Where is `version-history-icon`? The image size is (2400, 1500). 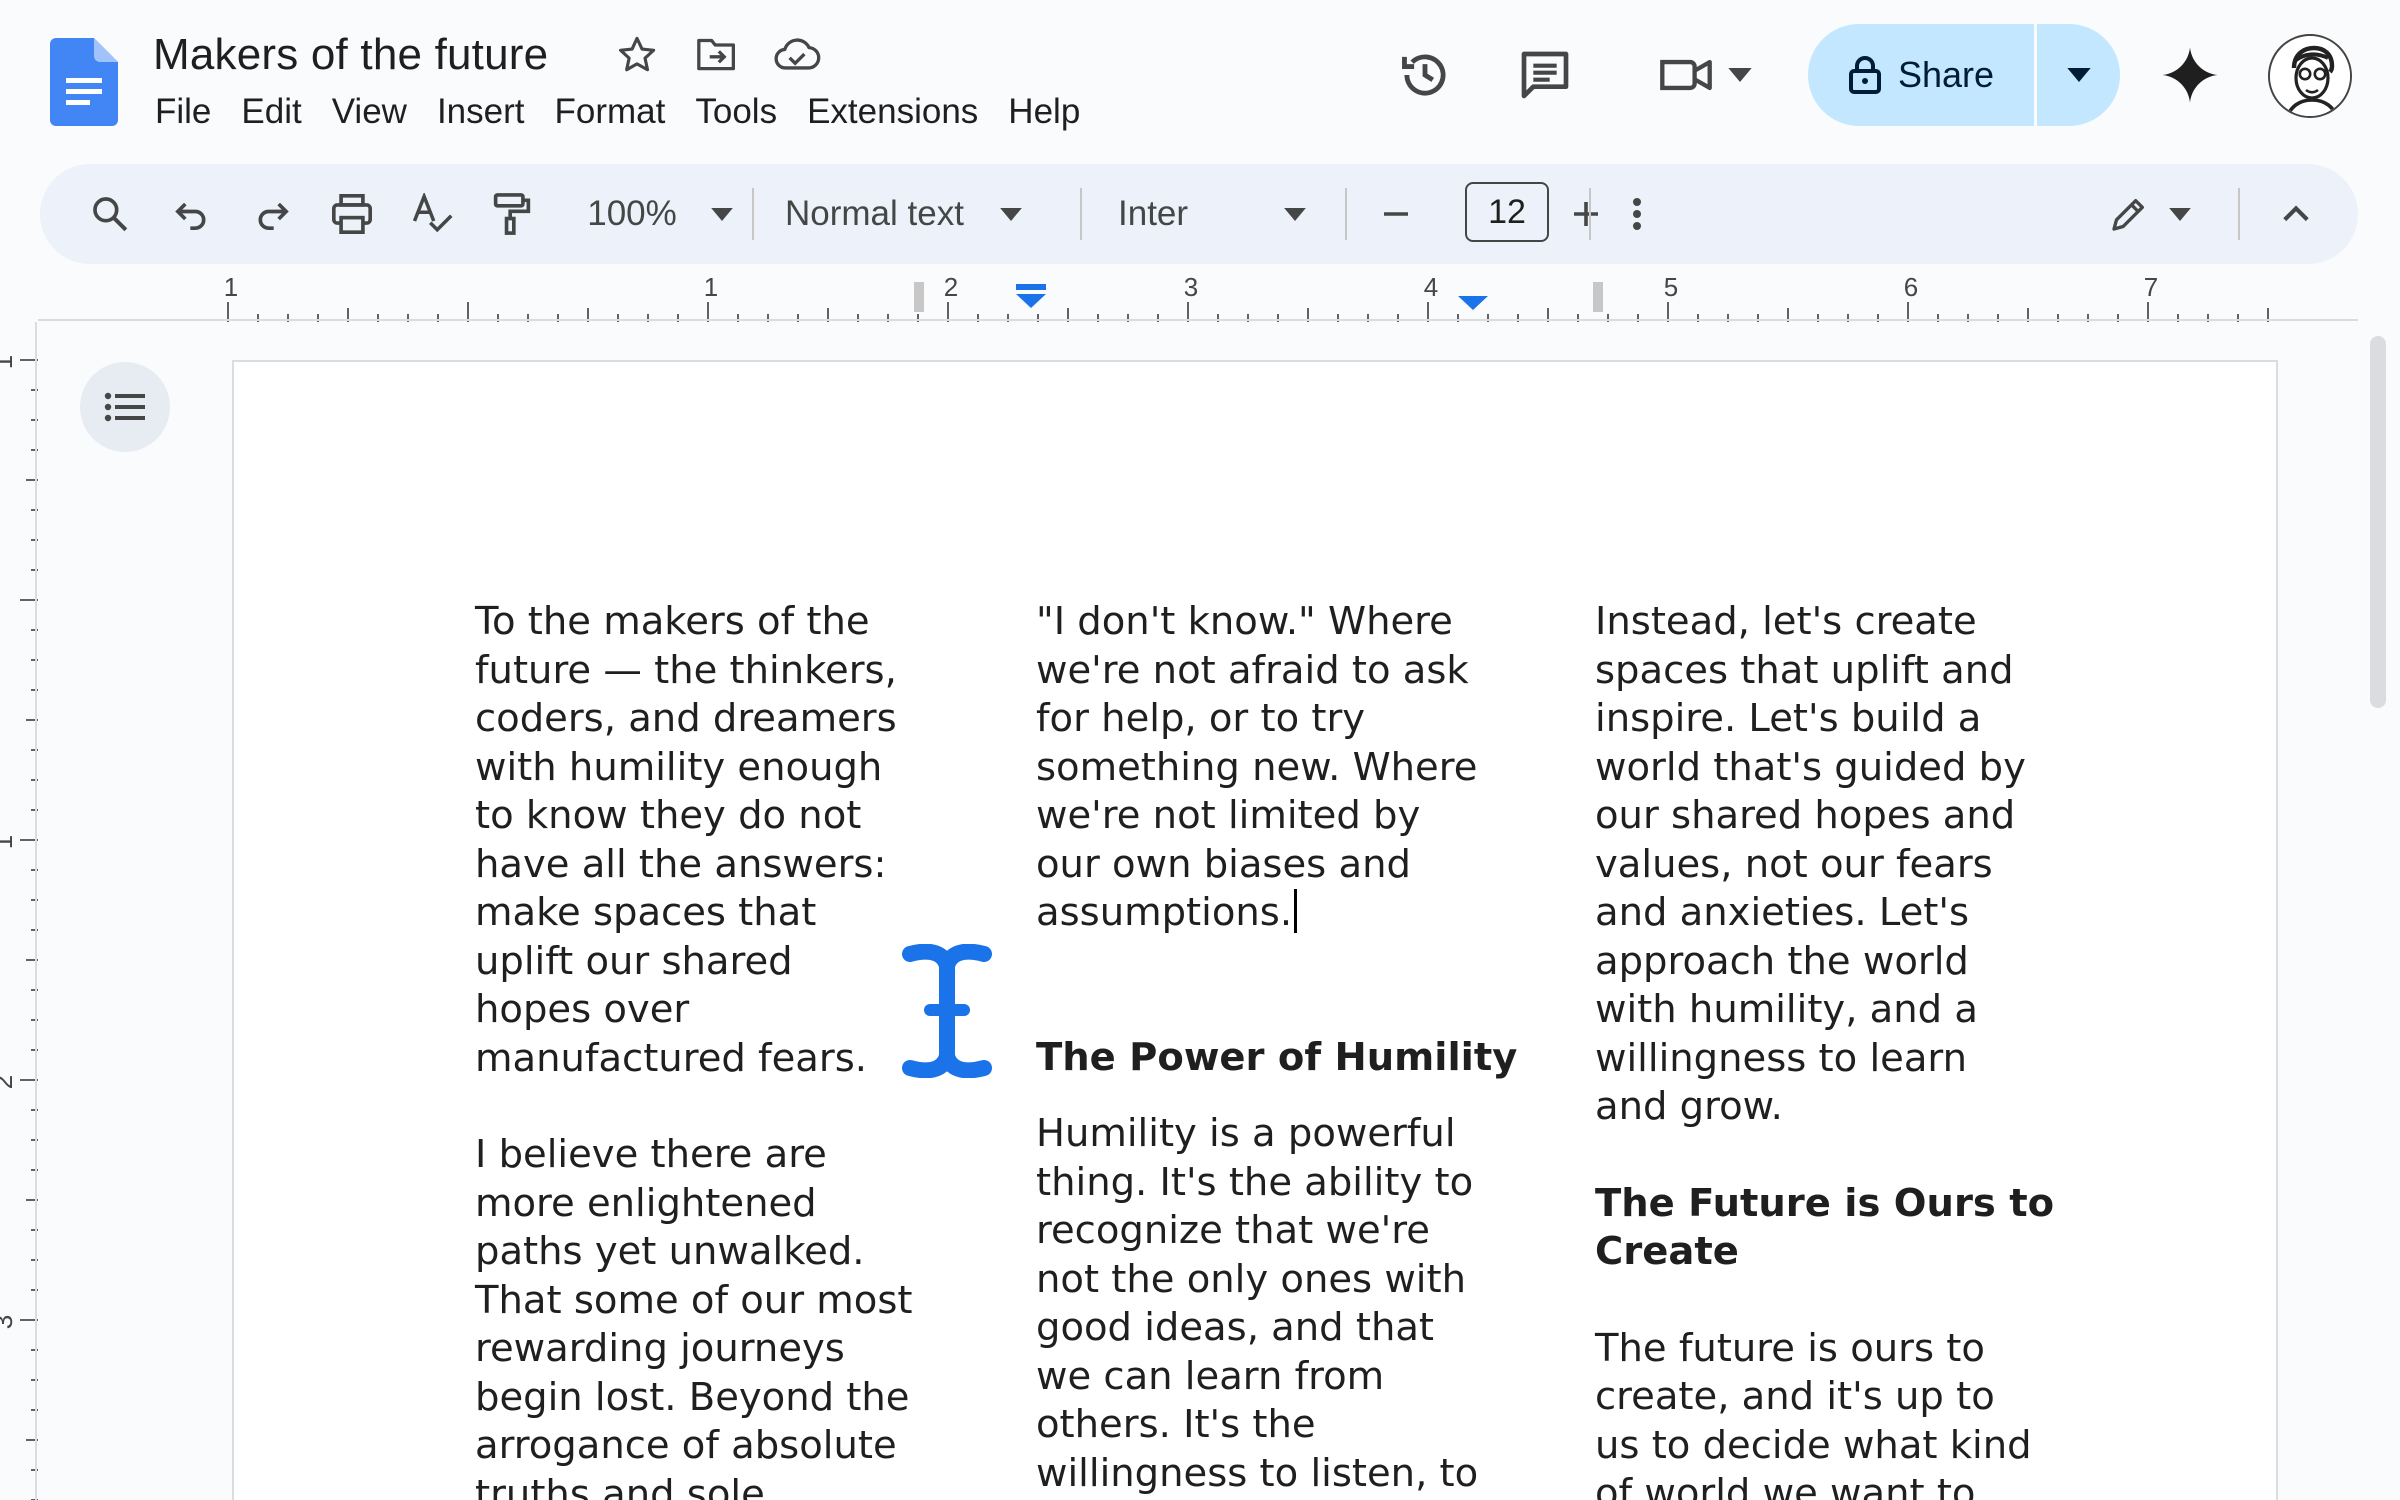 version-history-icon is located at coordinates (1425, 75).